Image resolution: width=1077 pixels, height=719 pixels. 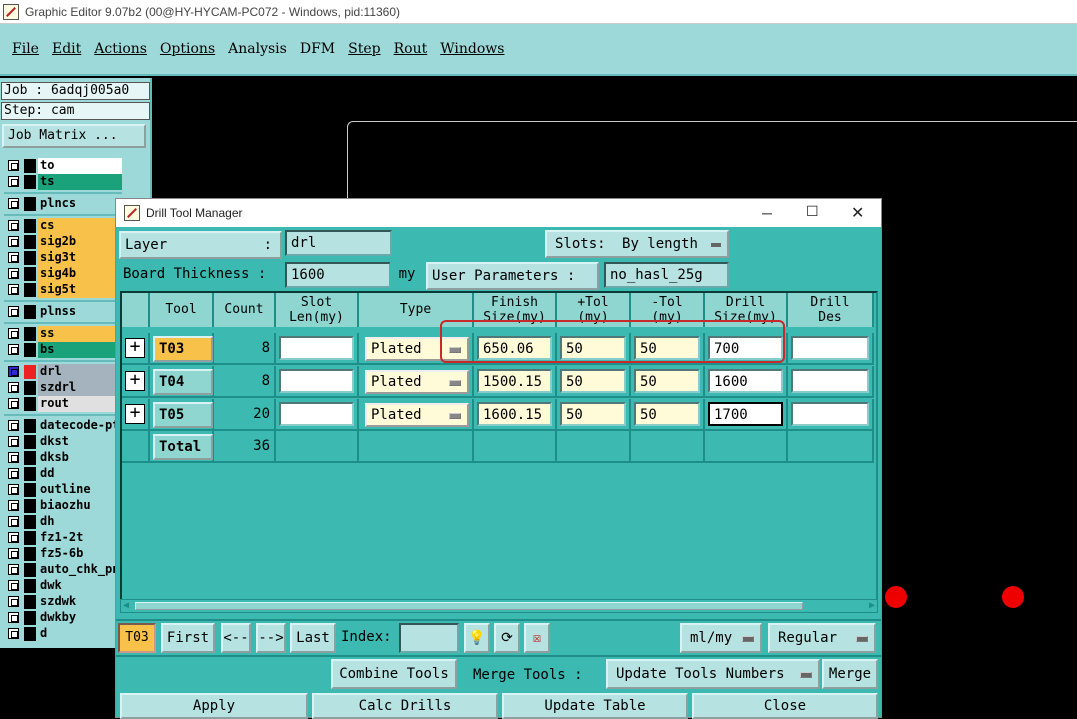 What do you see at coordinates (126, 605) in the screenshot?
I see `scroll-left-icon: ◀` at bounding box center [126, 605].